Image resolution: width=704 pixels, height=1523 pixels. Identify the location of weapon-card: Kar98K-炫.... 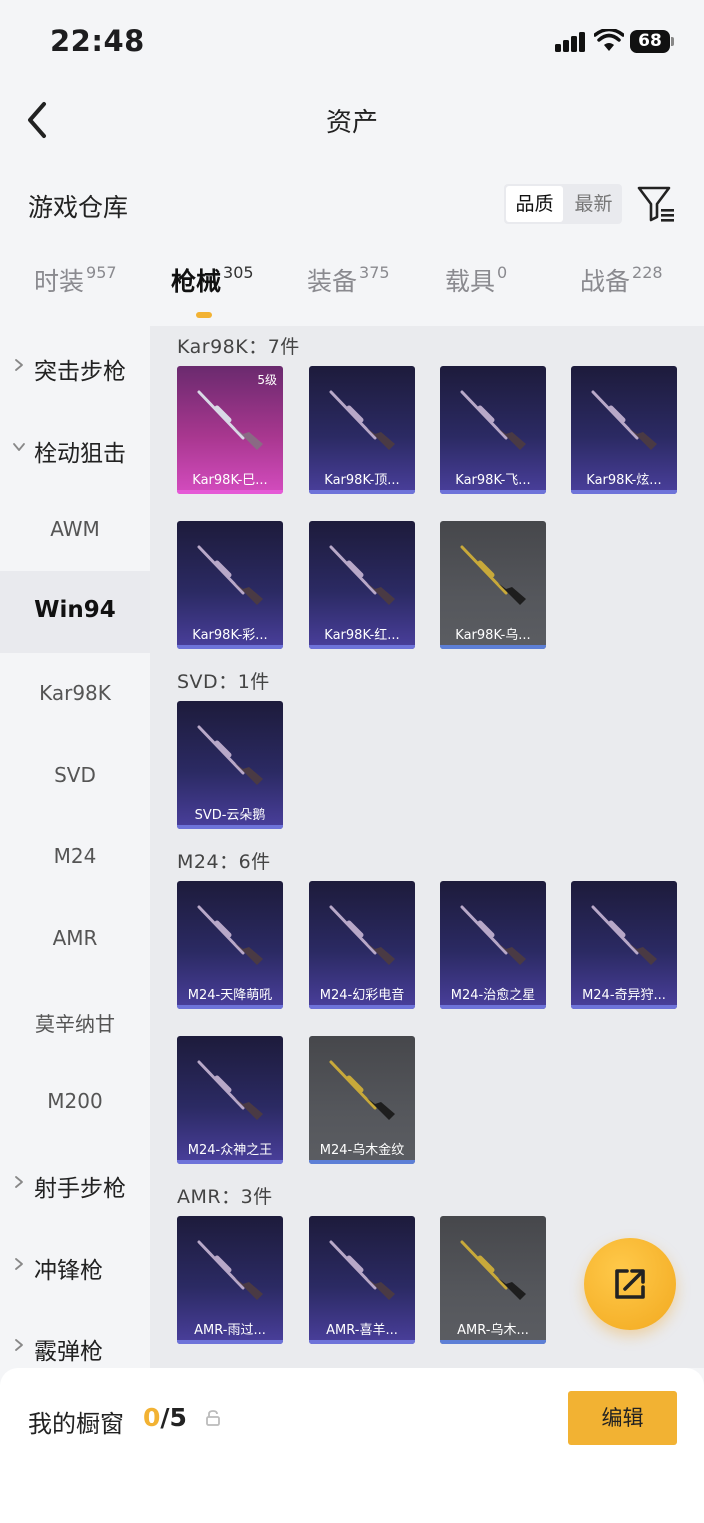
(624, 430).